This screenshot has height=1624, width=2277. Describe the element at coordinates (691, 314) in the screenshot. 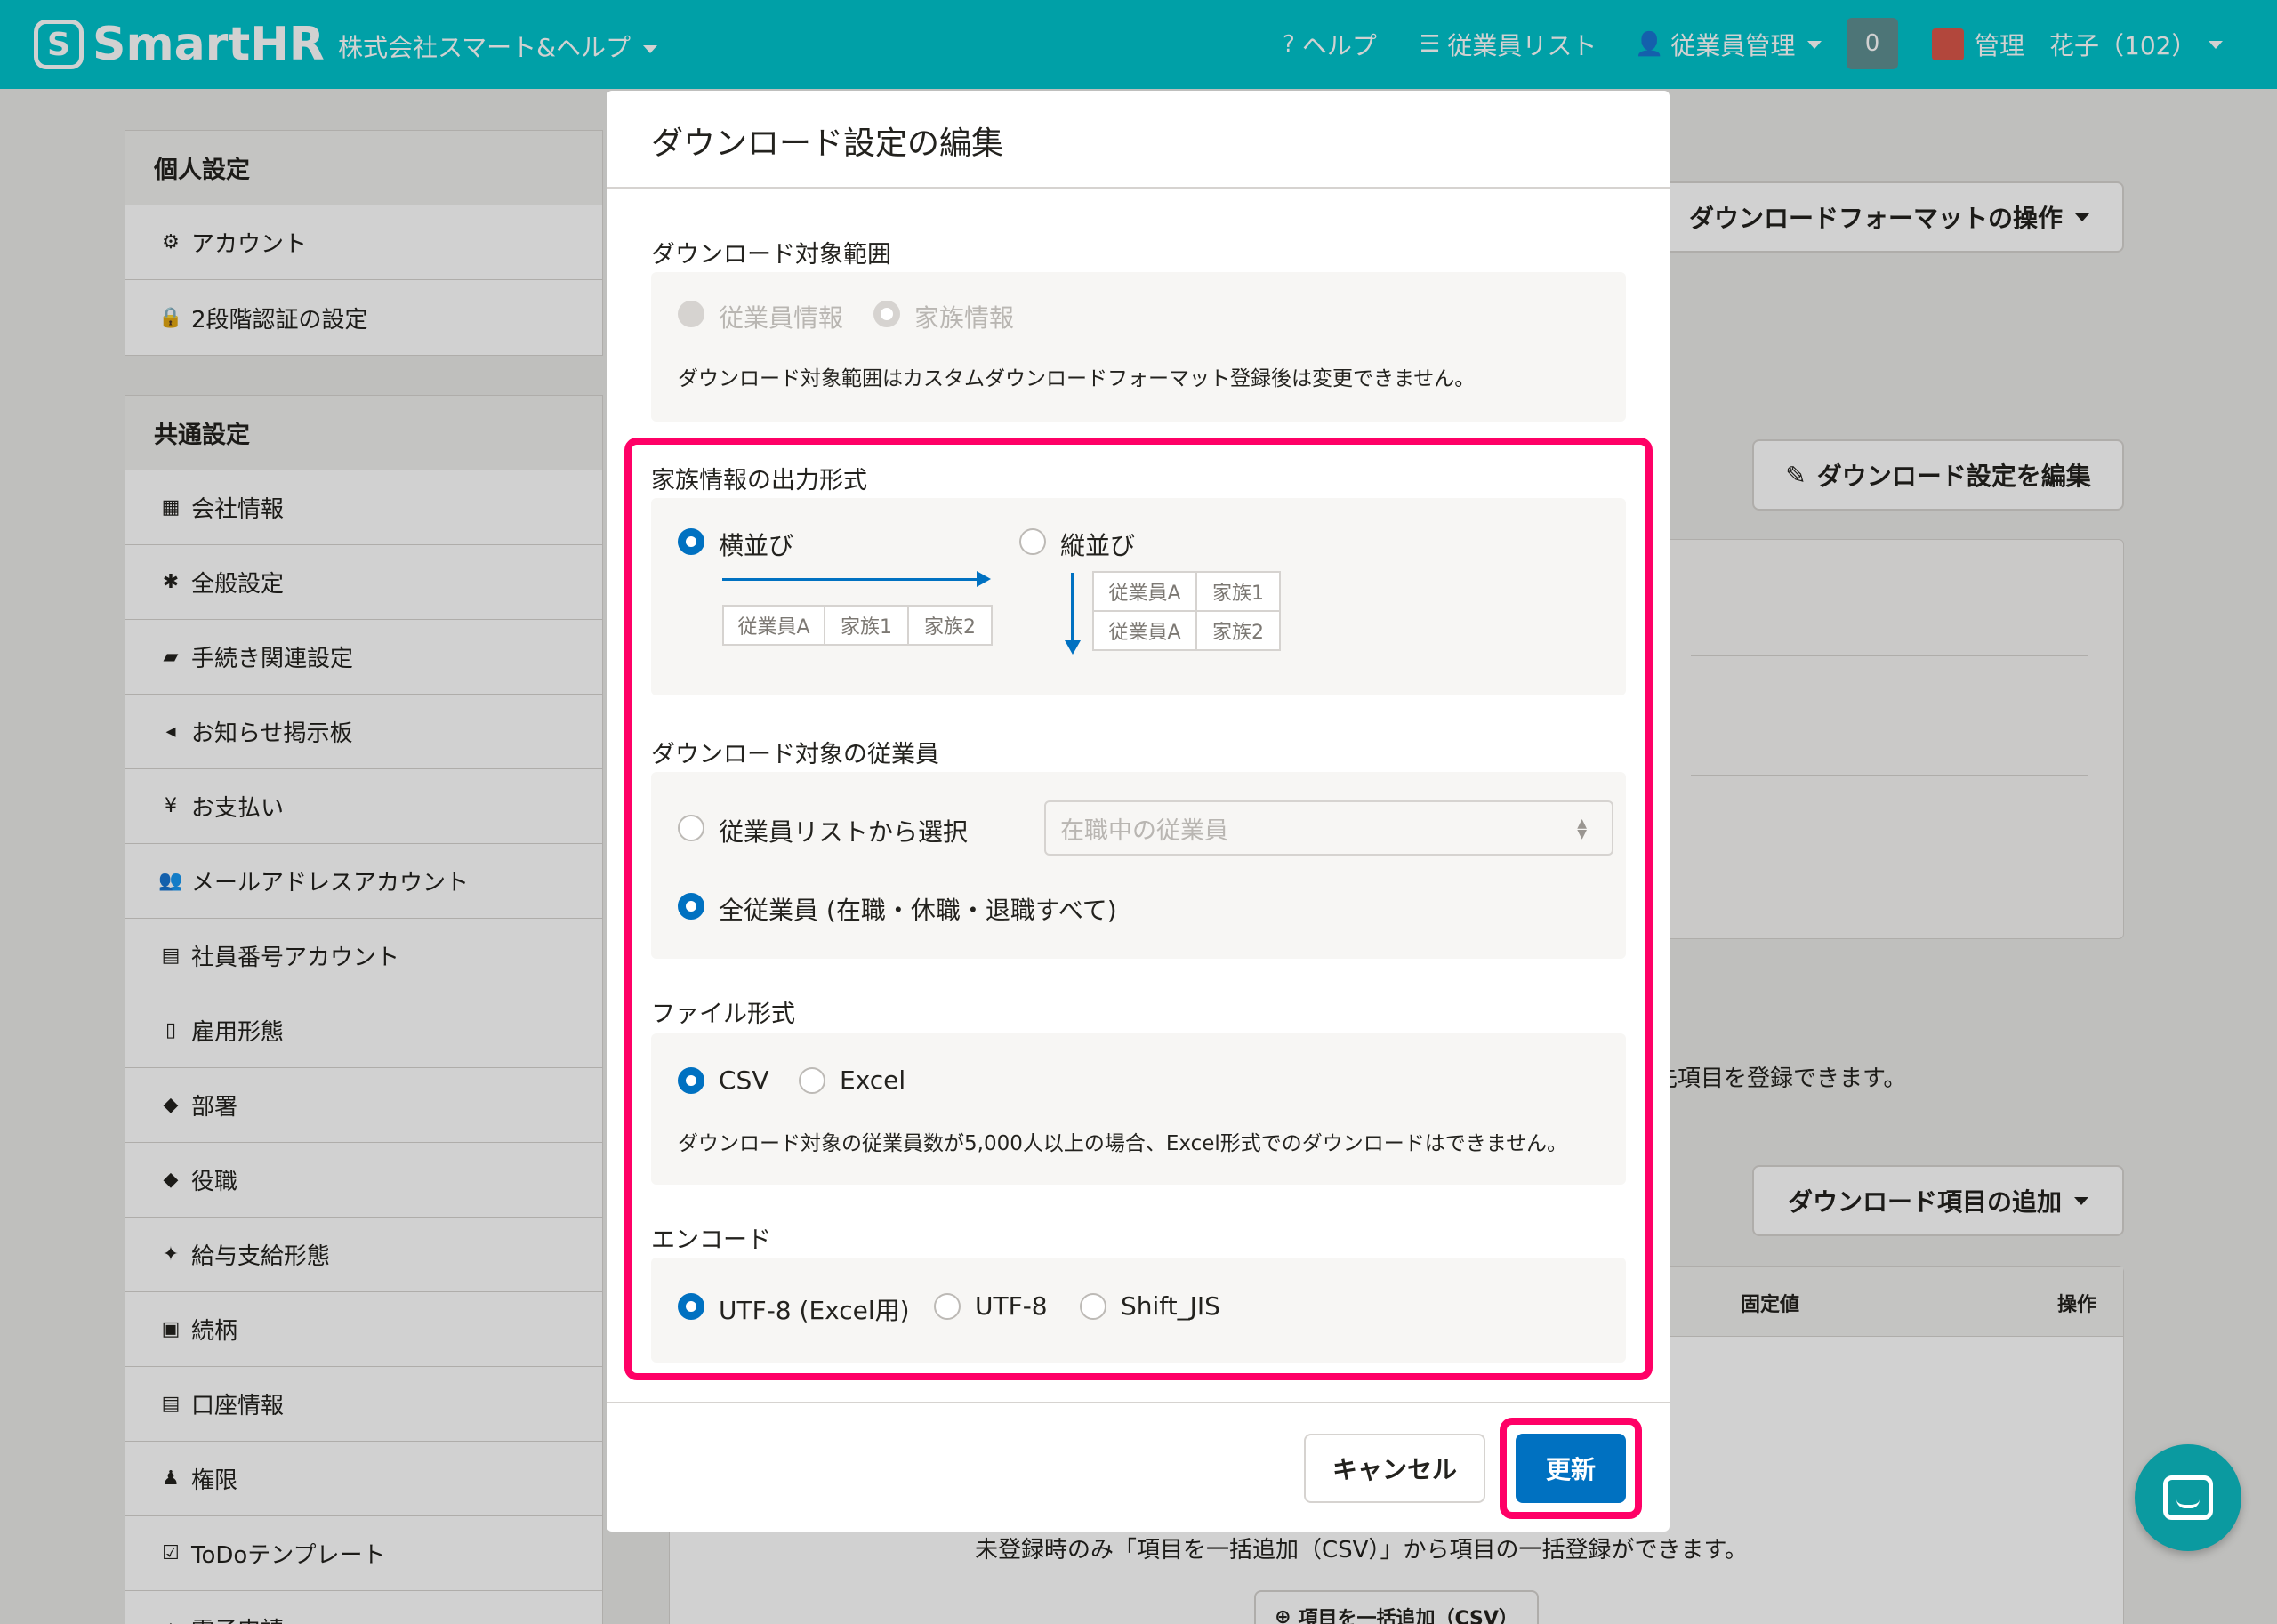

I see `scope-employee-radio` at that location.